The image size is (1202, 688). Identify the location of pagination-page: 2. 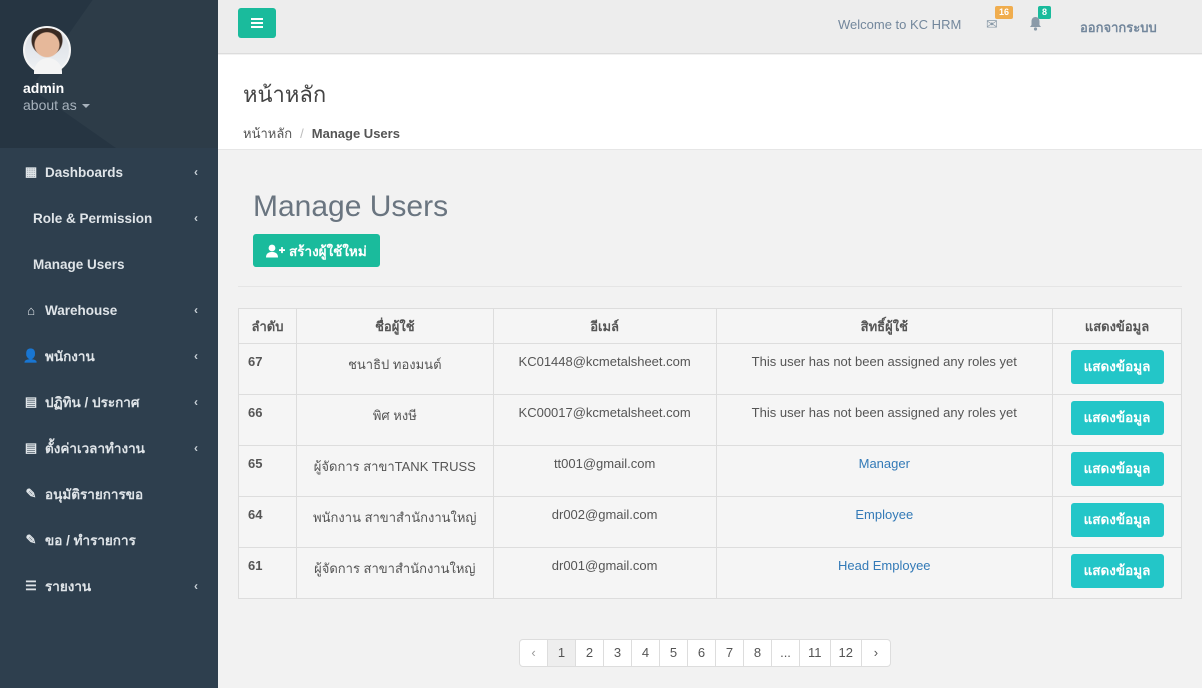
(590, 653).